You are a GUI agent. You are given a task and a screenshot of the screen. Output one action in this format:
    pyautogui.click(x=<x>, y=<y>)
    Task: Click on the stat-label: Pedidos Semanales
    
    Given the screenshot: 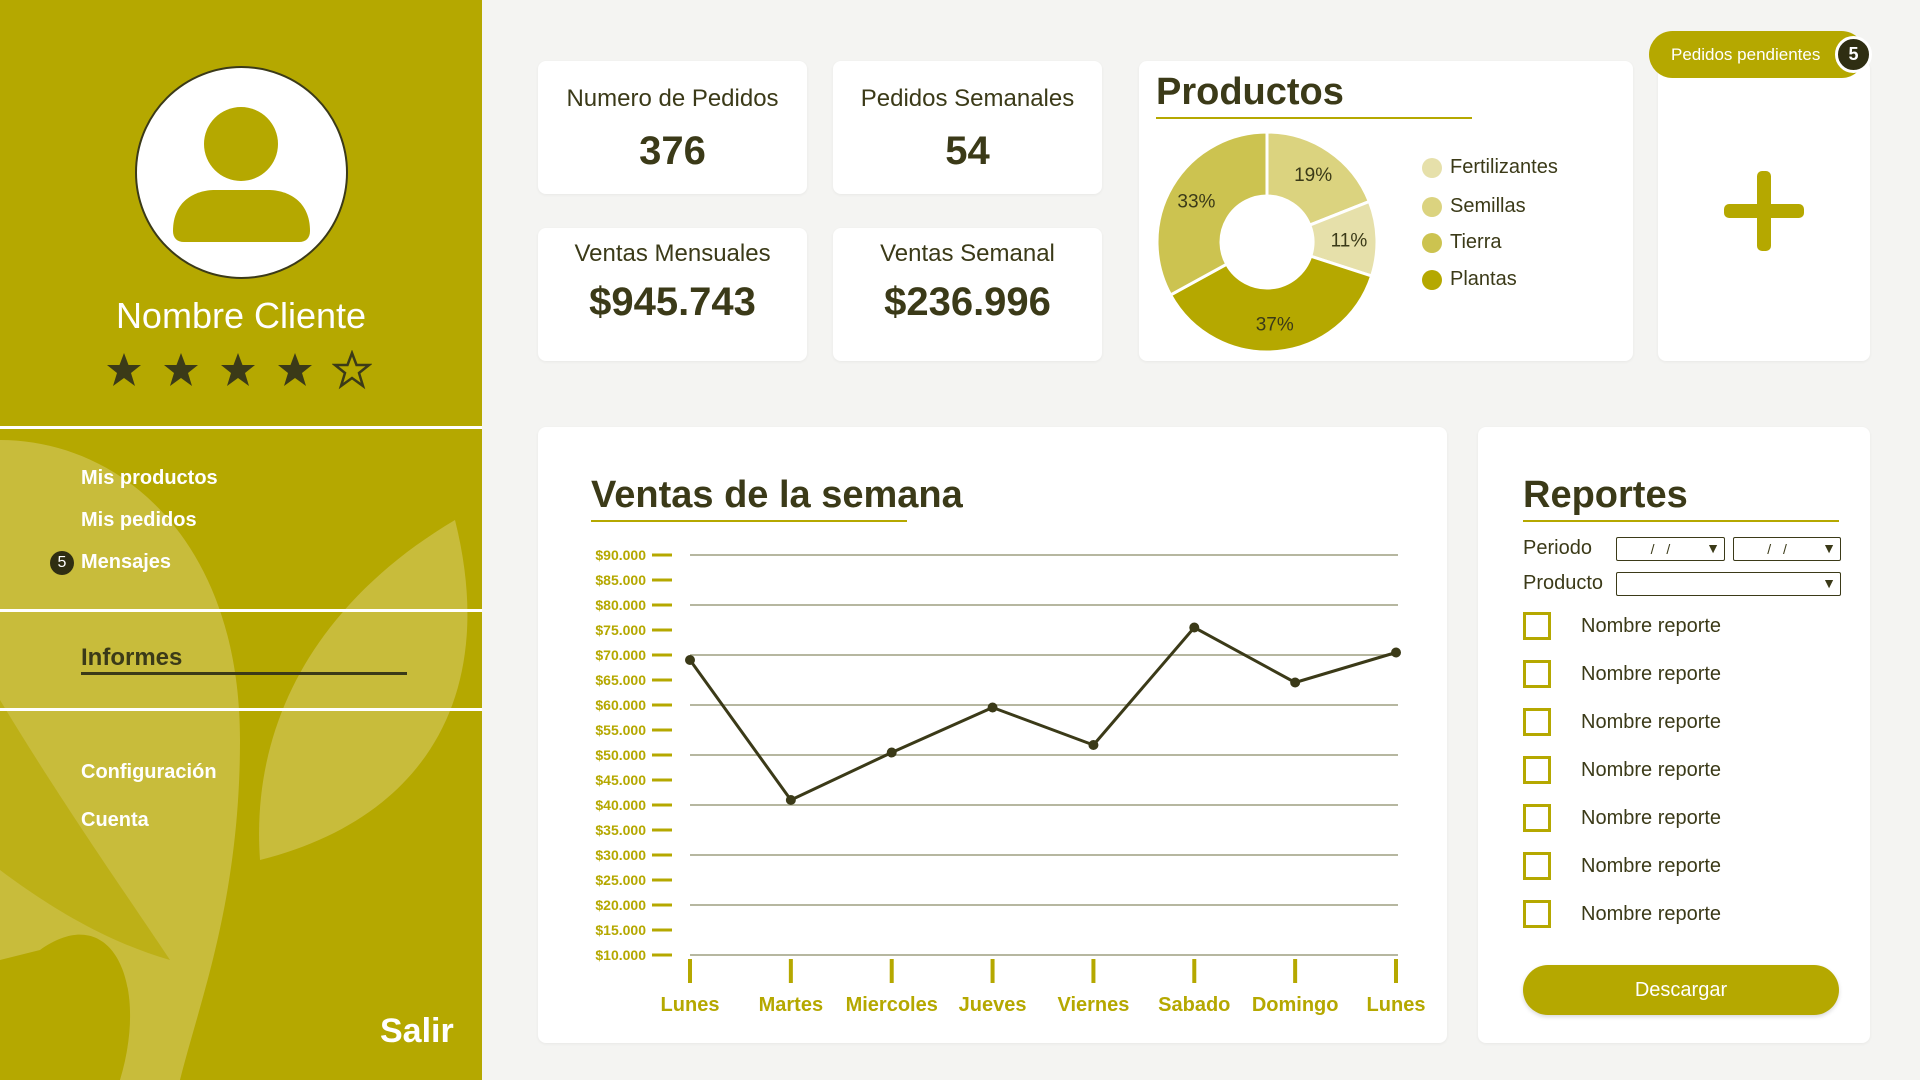 What is the action you would take?
    pyautogui.click(x=967, y=98)
    